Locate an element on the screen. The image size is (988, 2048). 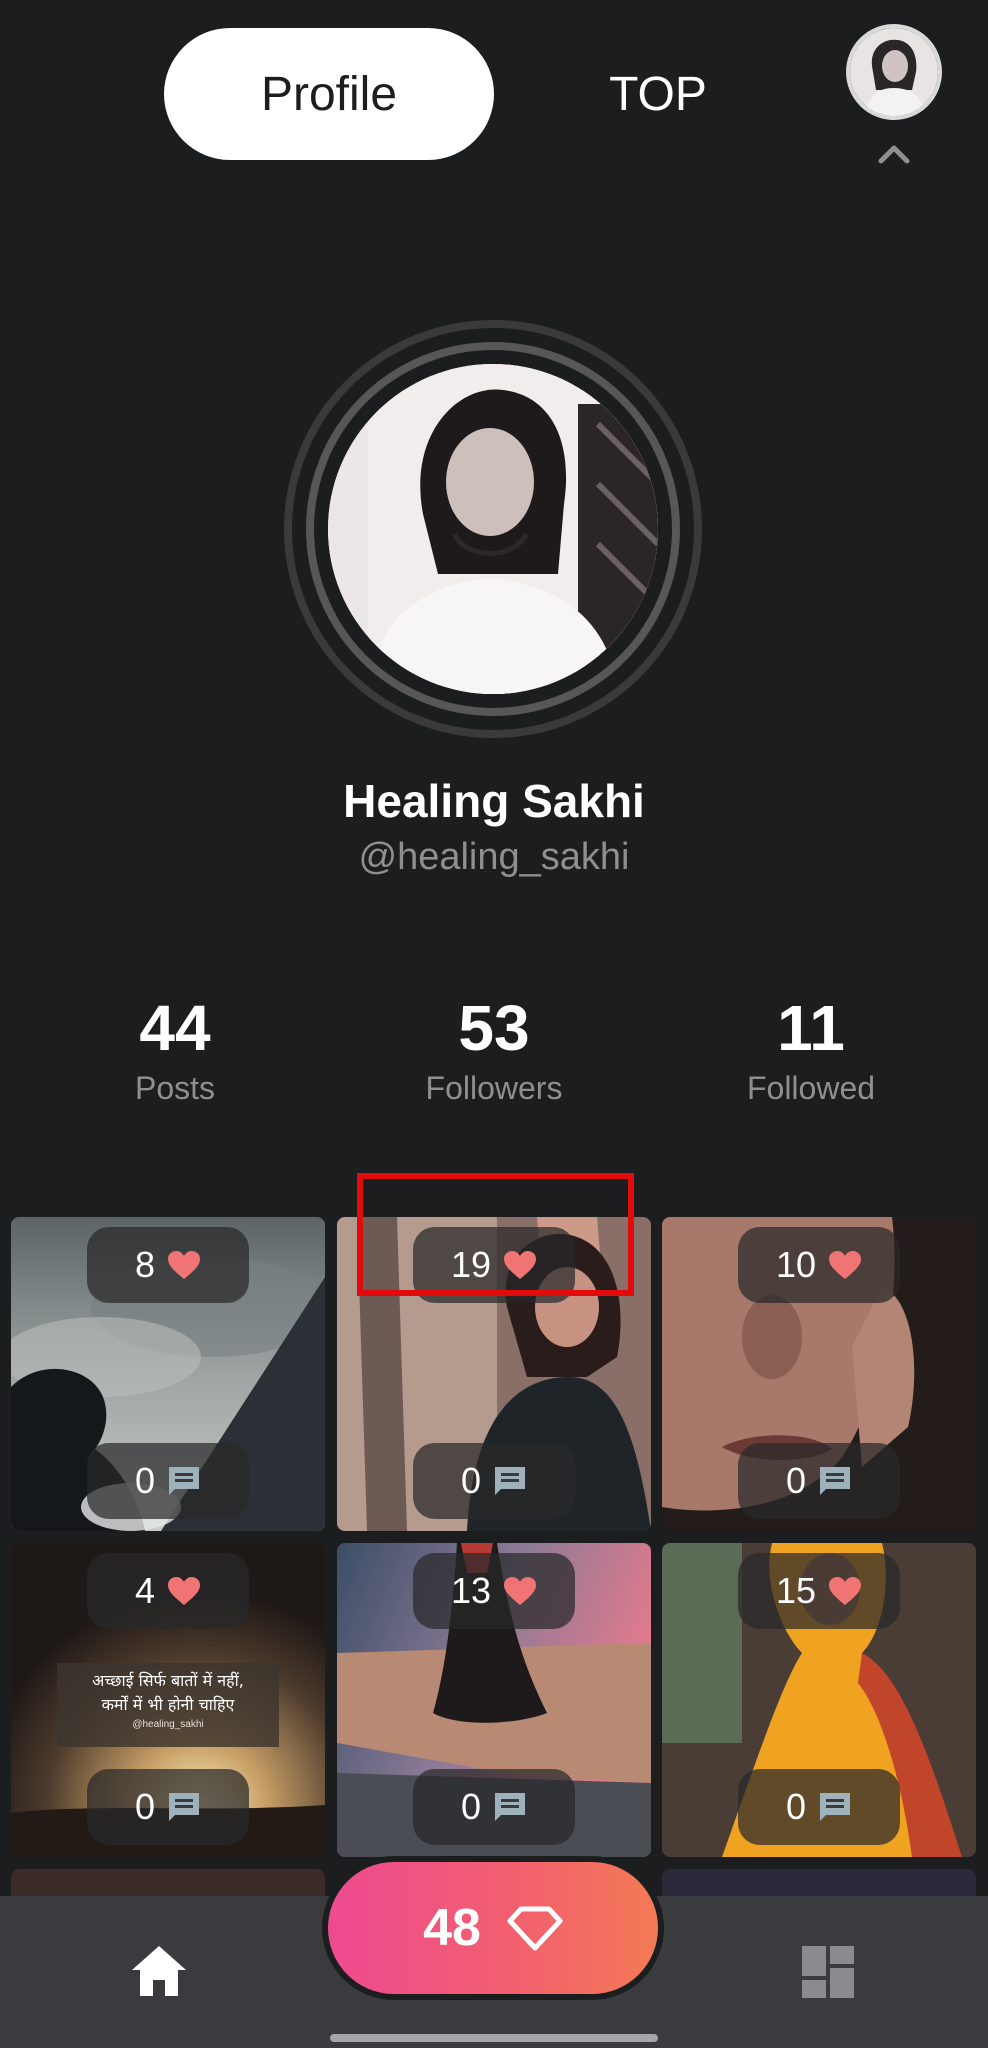
stat-followers-value: 53 is located at coordinates (494, 1028).